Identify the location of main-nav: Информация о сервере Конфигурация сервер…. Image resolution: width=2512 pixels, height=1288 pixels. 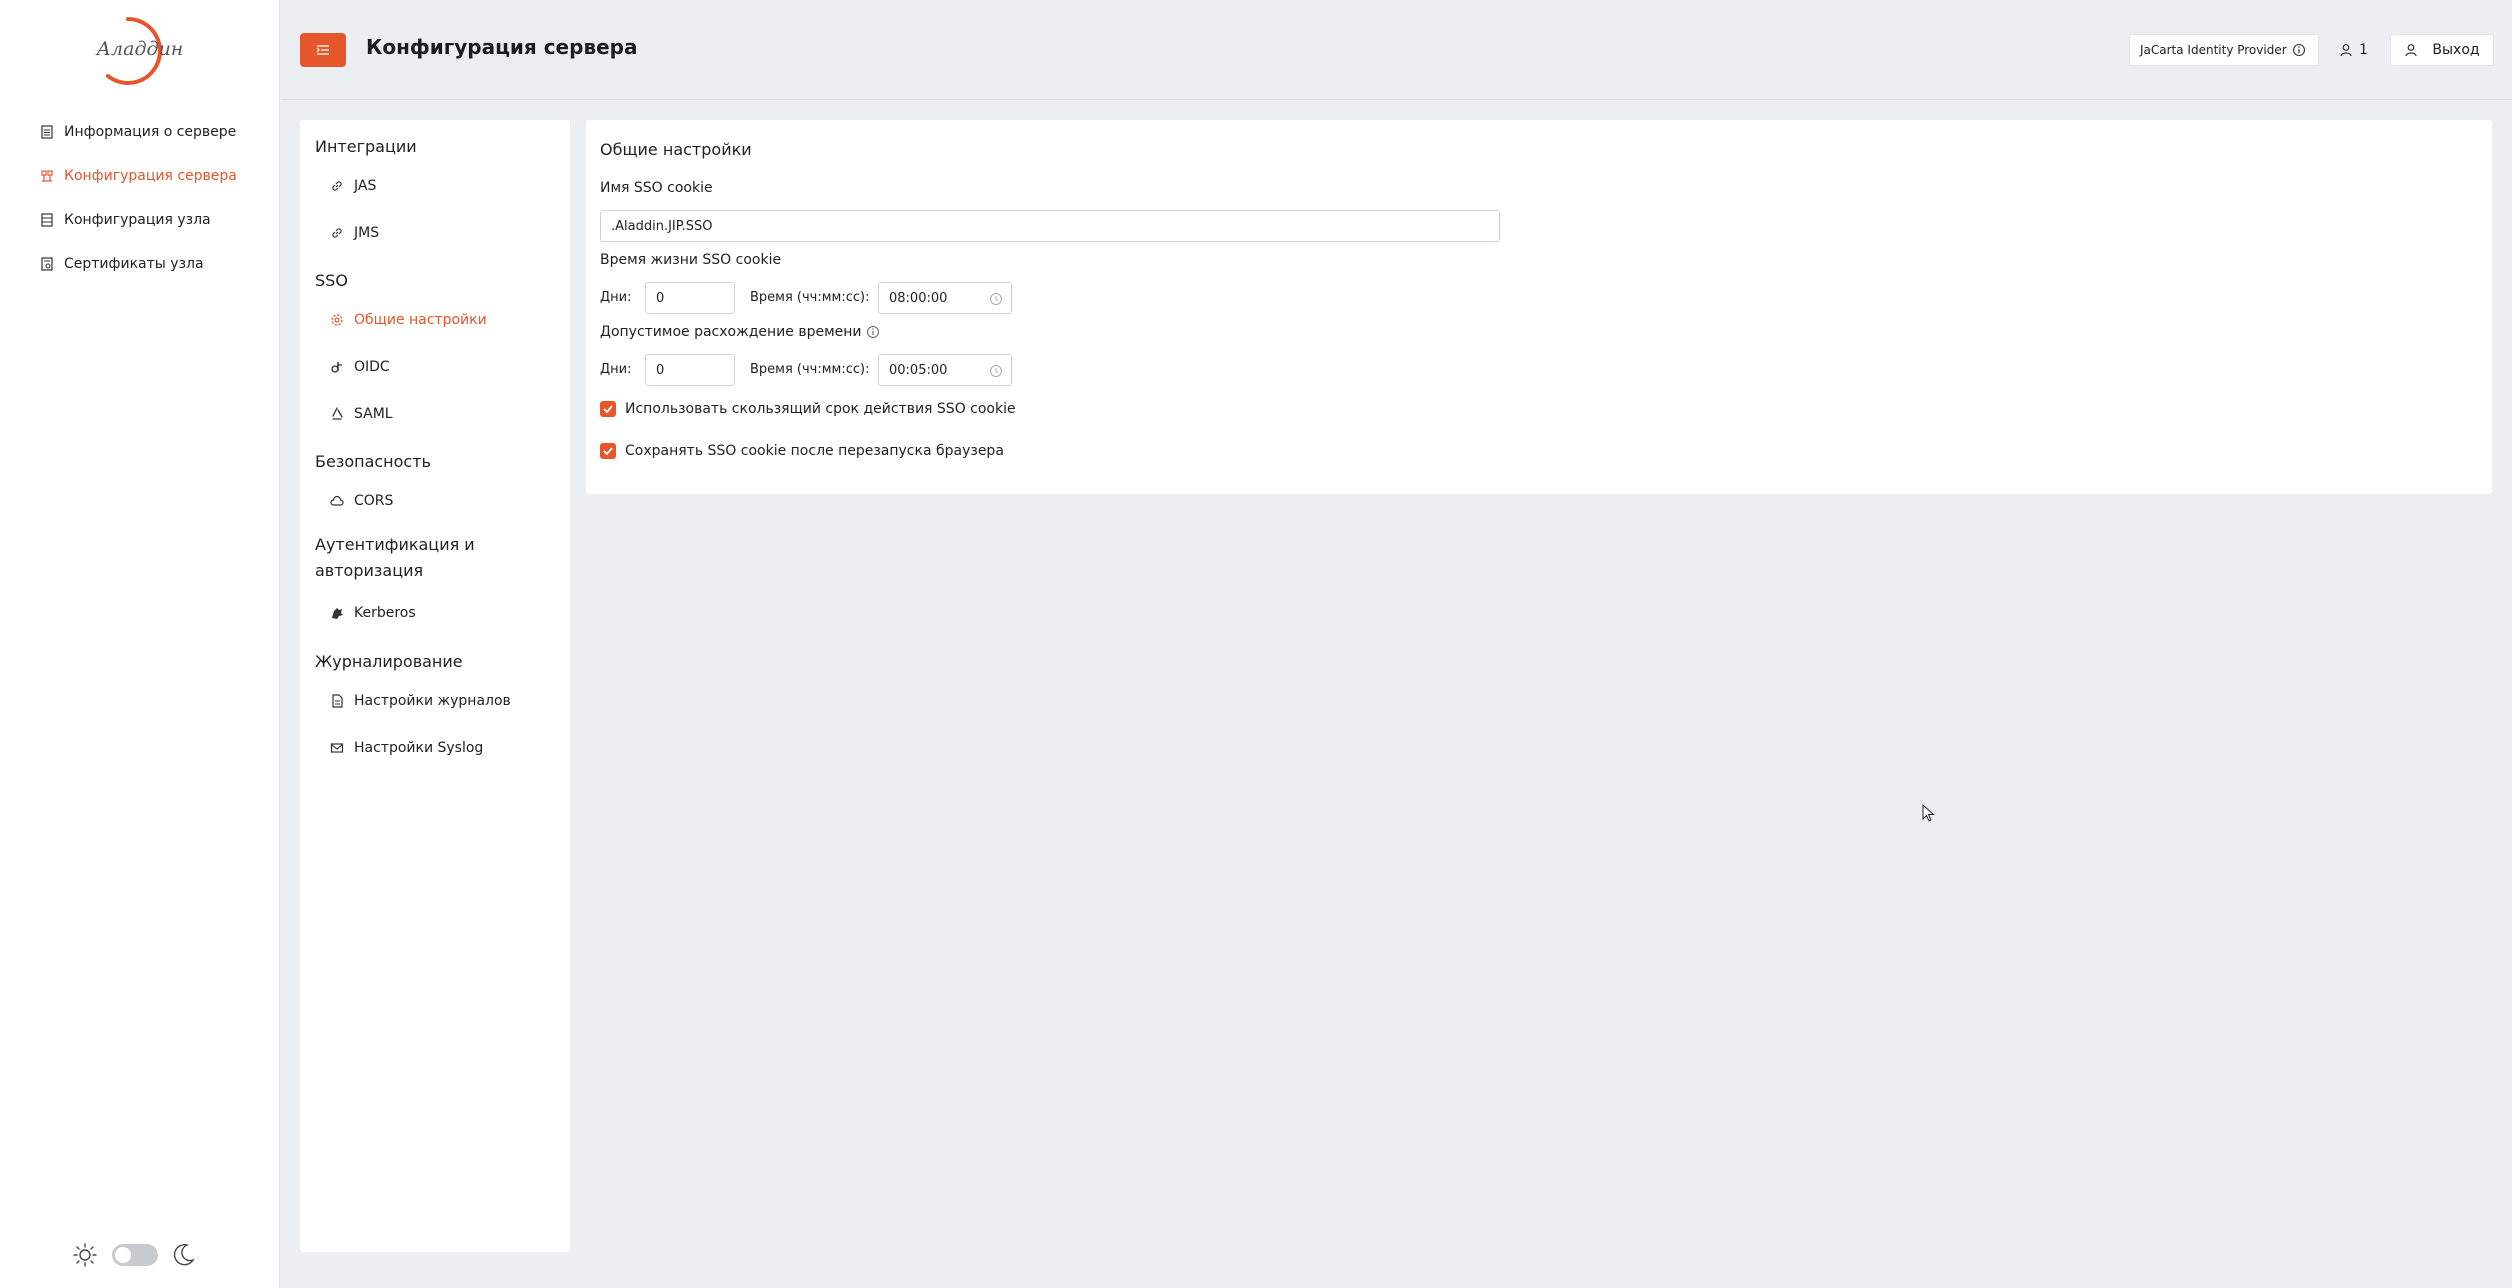
(138, 198).